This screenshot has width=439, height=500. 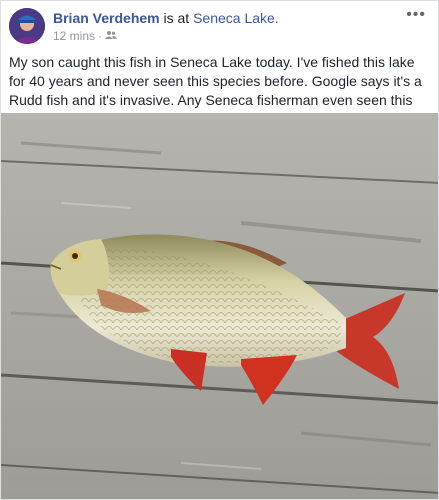 What do you see at coordinates (106, 18) in the screenshot?
I see `author-name: Brian Verdehem` at bounding box center [106, 18].